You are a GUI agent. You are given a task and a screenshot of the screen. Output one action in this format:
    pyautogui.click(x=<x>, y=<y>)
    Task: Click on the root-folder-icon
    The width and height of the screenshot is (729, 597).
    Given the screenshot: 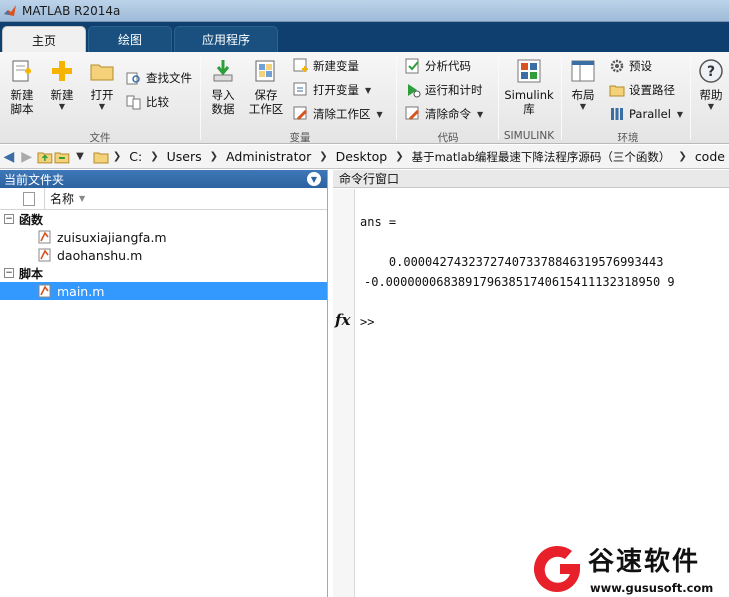 What is the action you would take?
    pyautogui.click(x=101, y=157)
    